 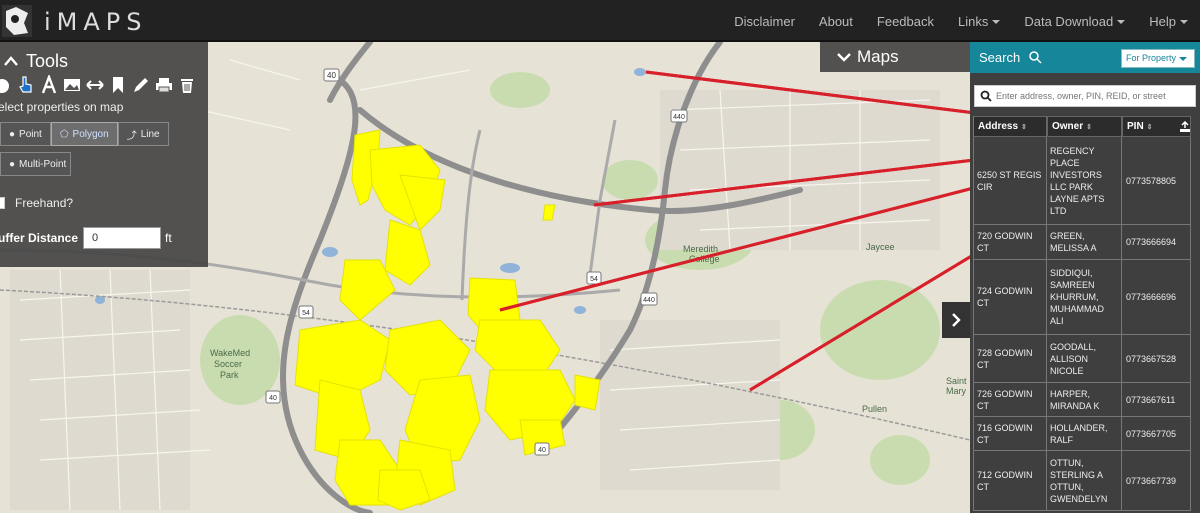 I want to click on multi-point-button: ● Multi-Point, so click(x=35, y=164).